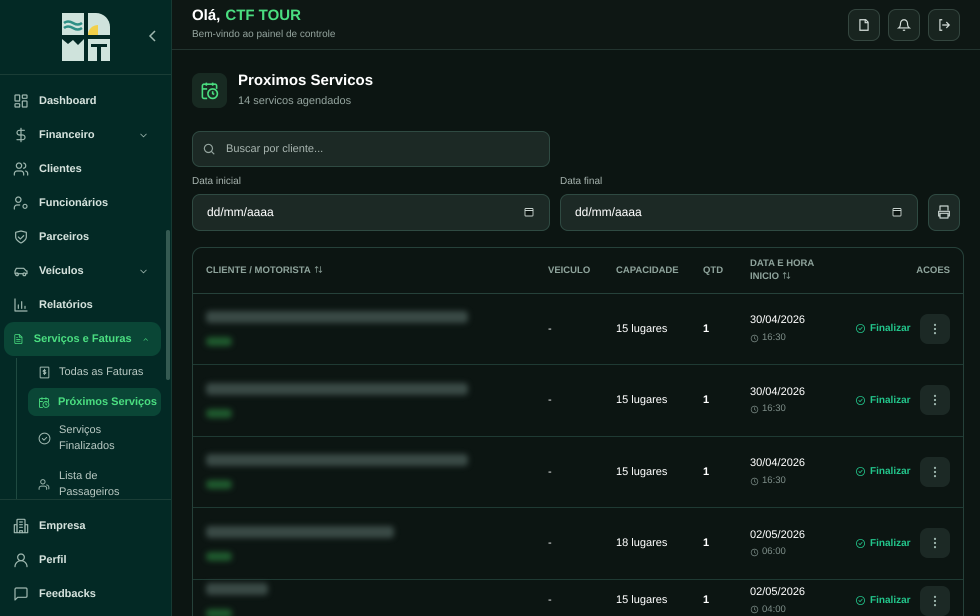 This screenshot has height=616, width=980. What do you see at coordinates (94, 481) in the screenshot?
I see `submenu-item: Lista de Passageiros` at bounding box center [94, 481].